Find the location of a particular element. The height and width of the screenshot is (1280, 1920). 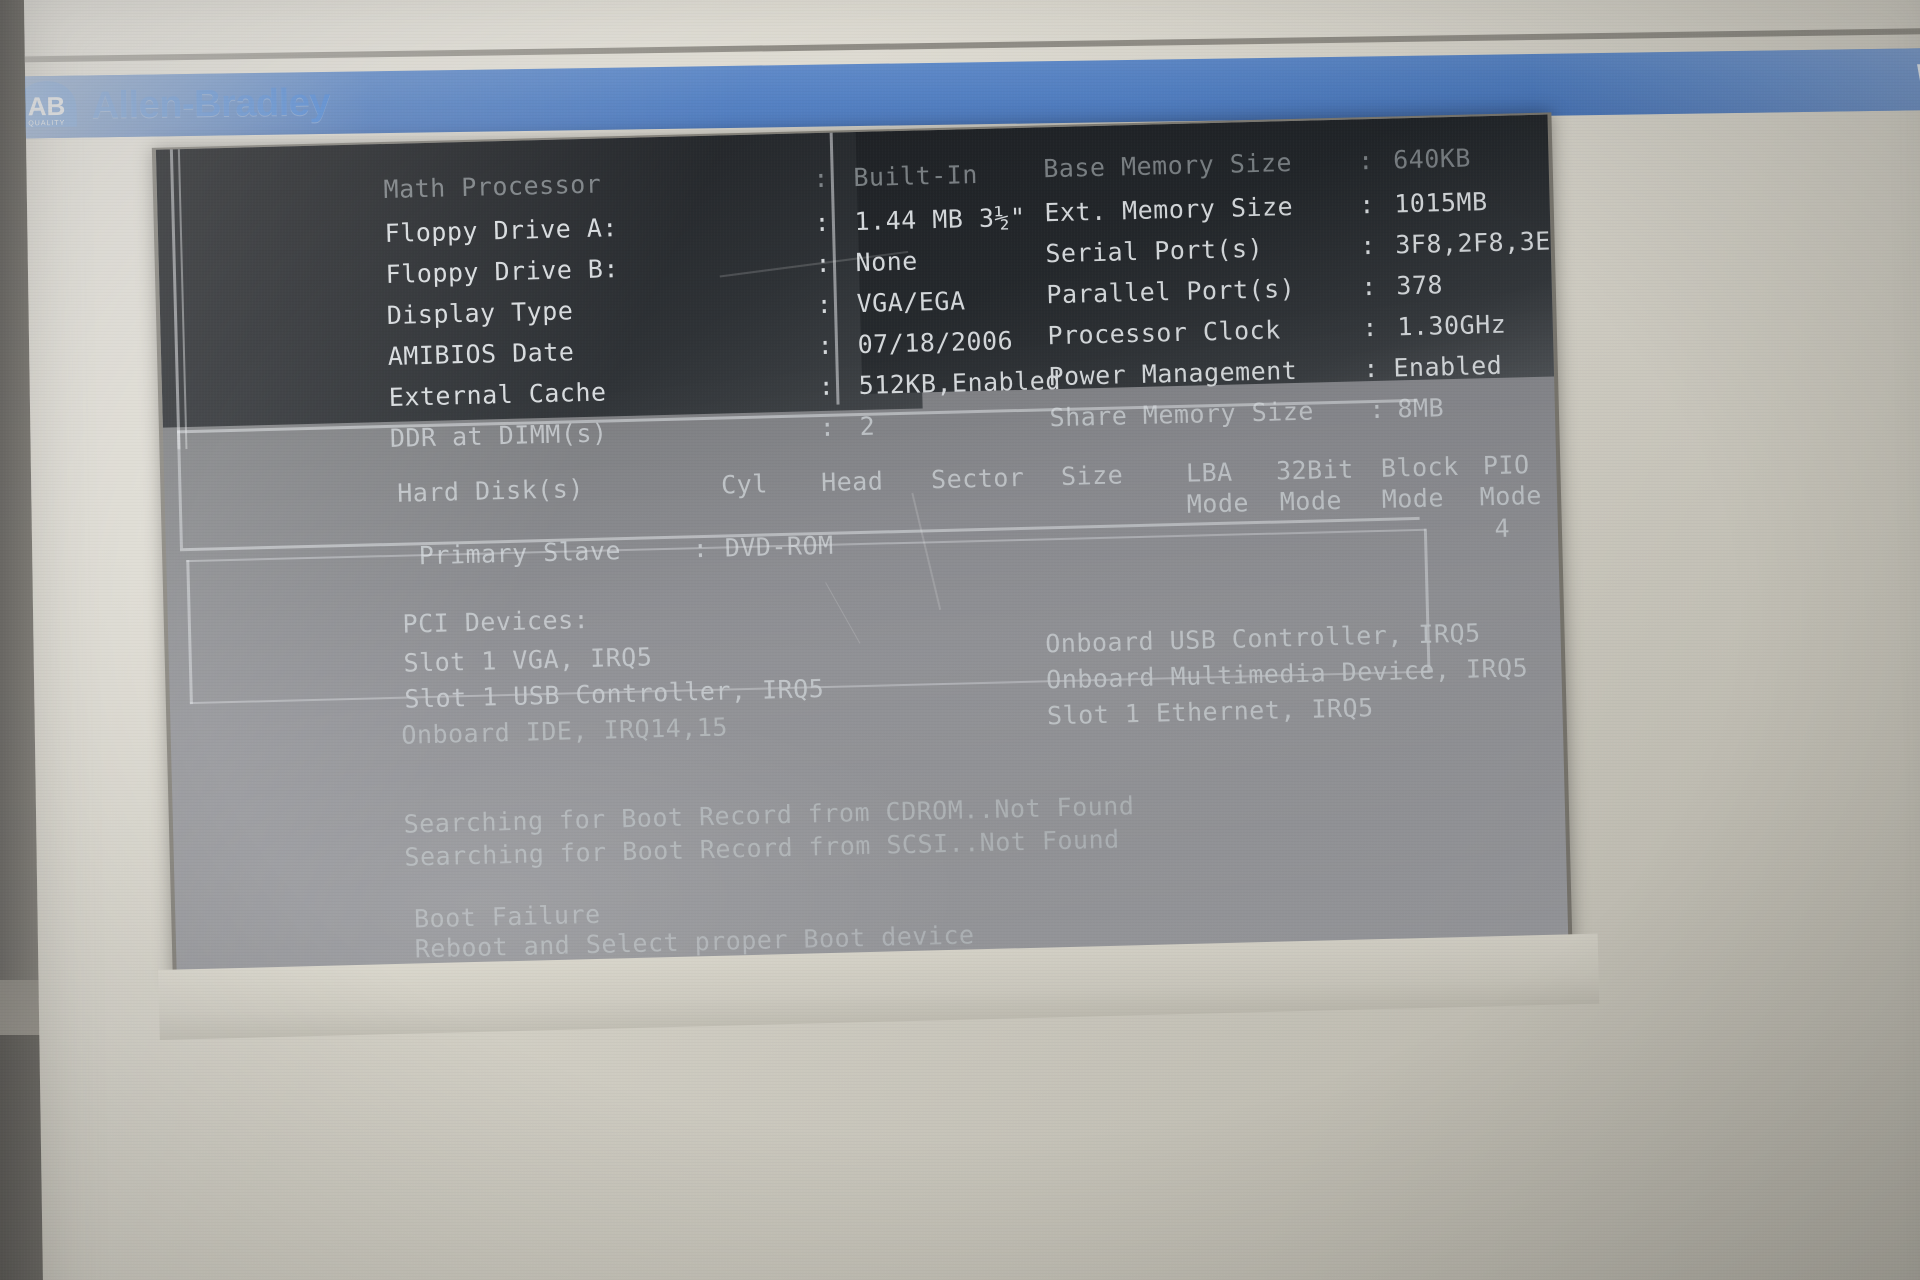

allen-bradley-logo-icon: AB QUALITY is located at coordinates (52, 107).